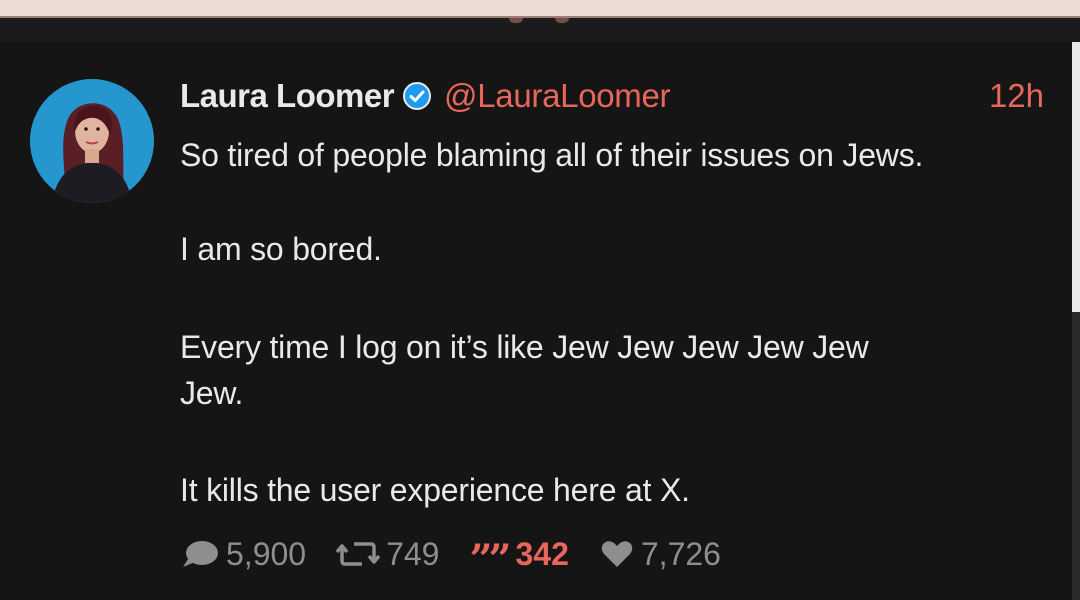 This screenshot has width=1080, height=600. I want to click on comment-bubble-icon, so click(200, 554).